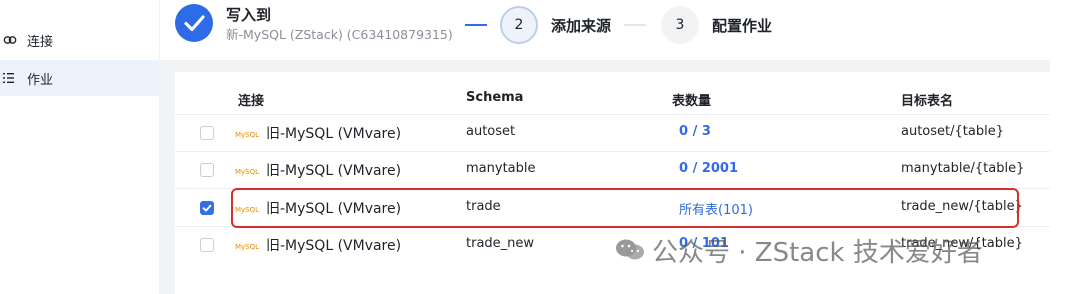  Describe the element at coordinates (708, 168) in the screenshot. I see `table-count-link: 0 / 2001` at that location.